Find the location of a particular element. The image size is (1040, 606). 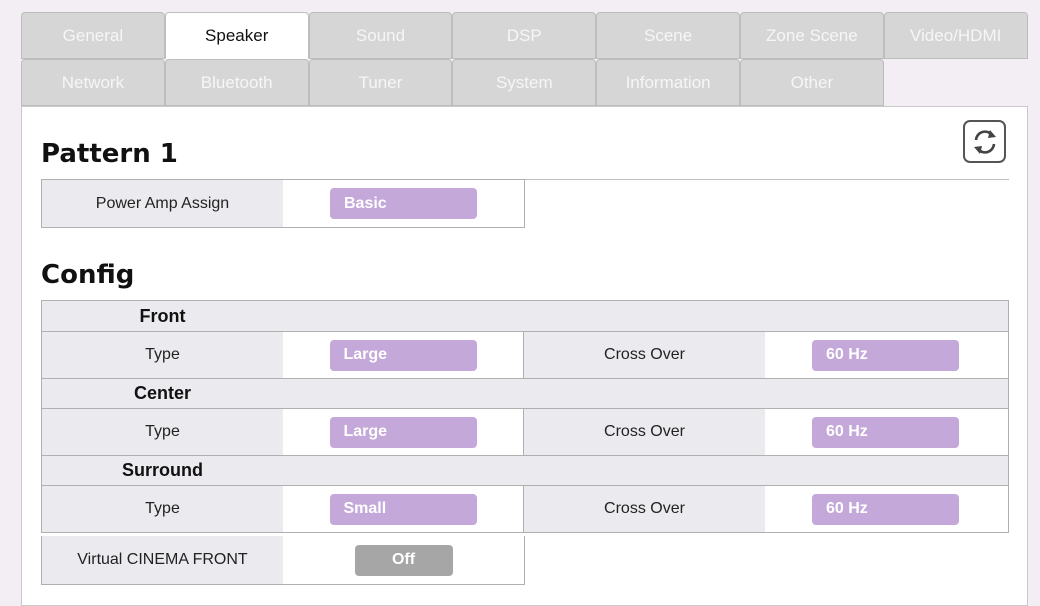

front-type-cell: Large is located at coordinates (403, 355).